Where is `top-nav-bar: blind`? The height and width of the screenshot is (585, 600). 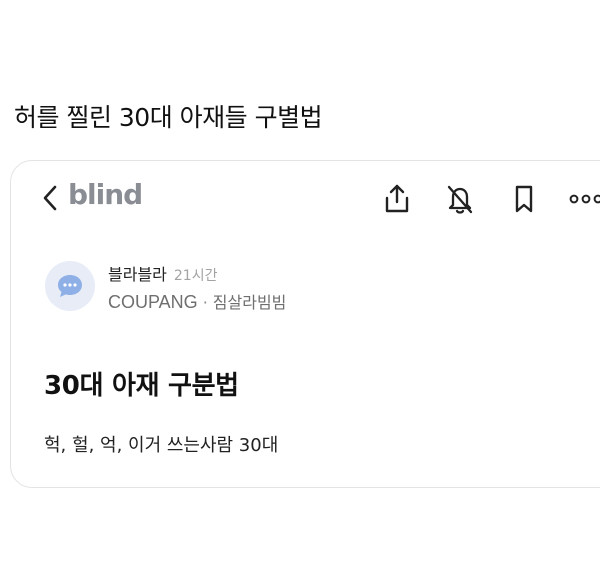 top-nav-bar: blind is located at coordinates (305, 199).